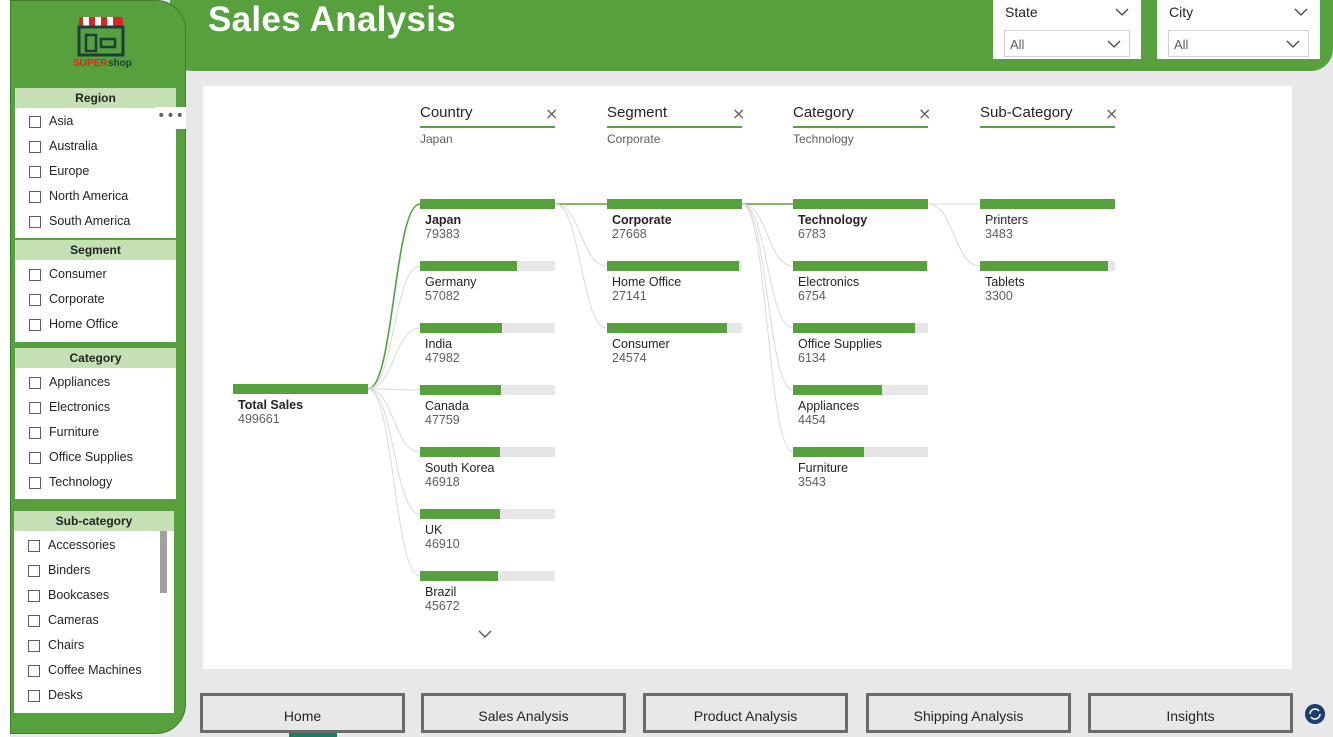 The image size is (1333, 737). Describe the element at coordinates (674, 282) in the screenshot. I see `tree-node-home-office: Home Office 27141` at that location.